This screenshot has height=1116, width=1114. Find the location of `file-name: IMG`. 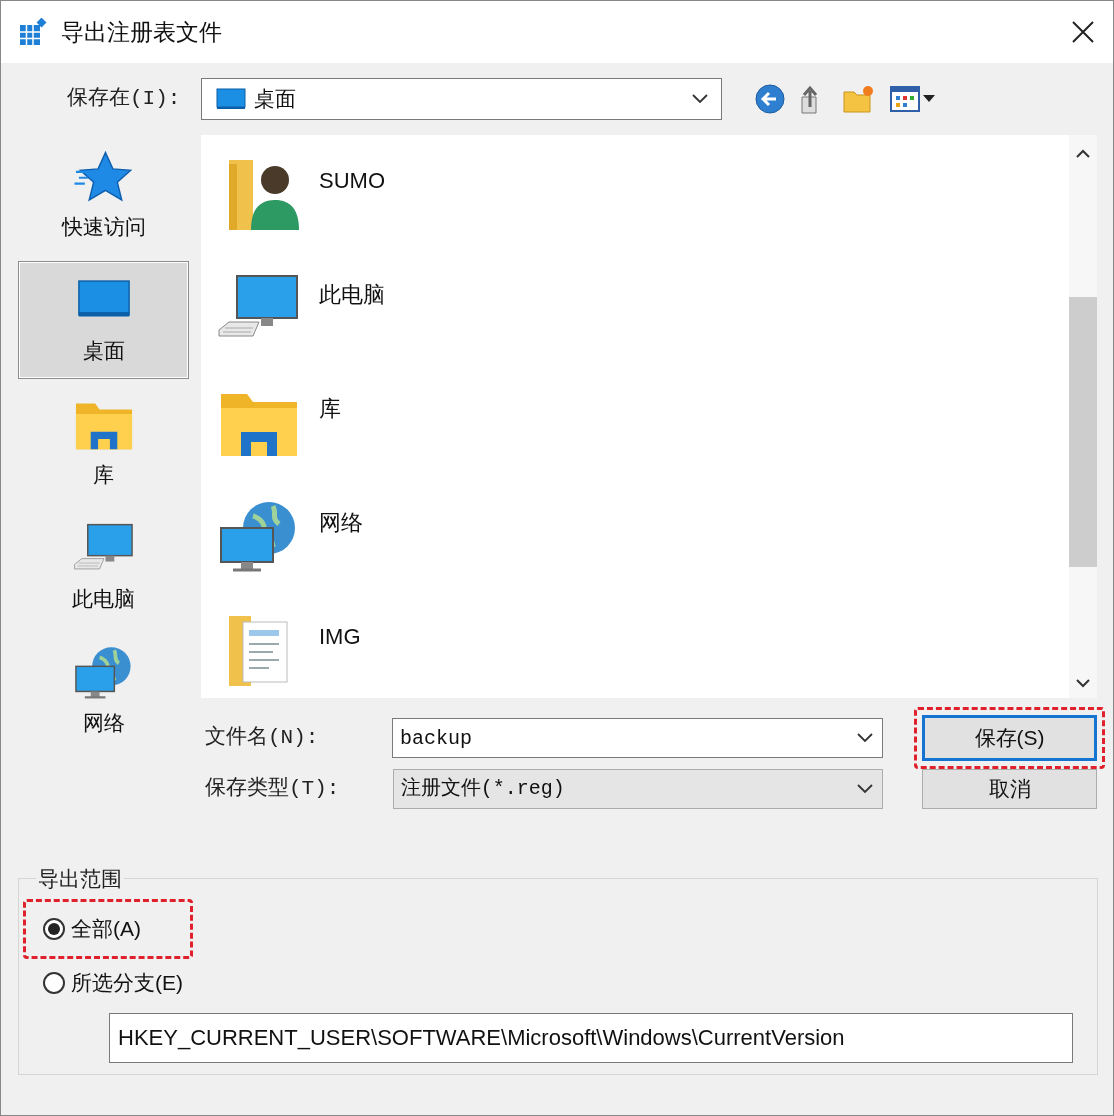

file-name: IMG is located at coordinates (340, 636).